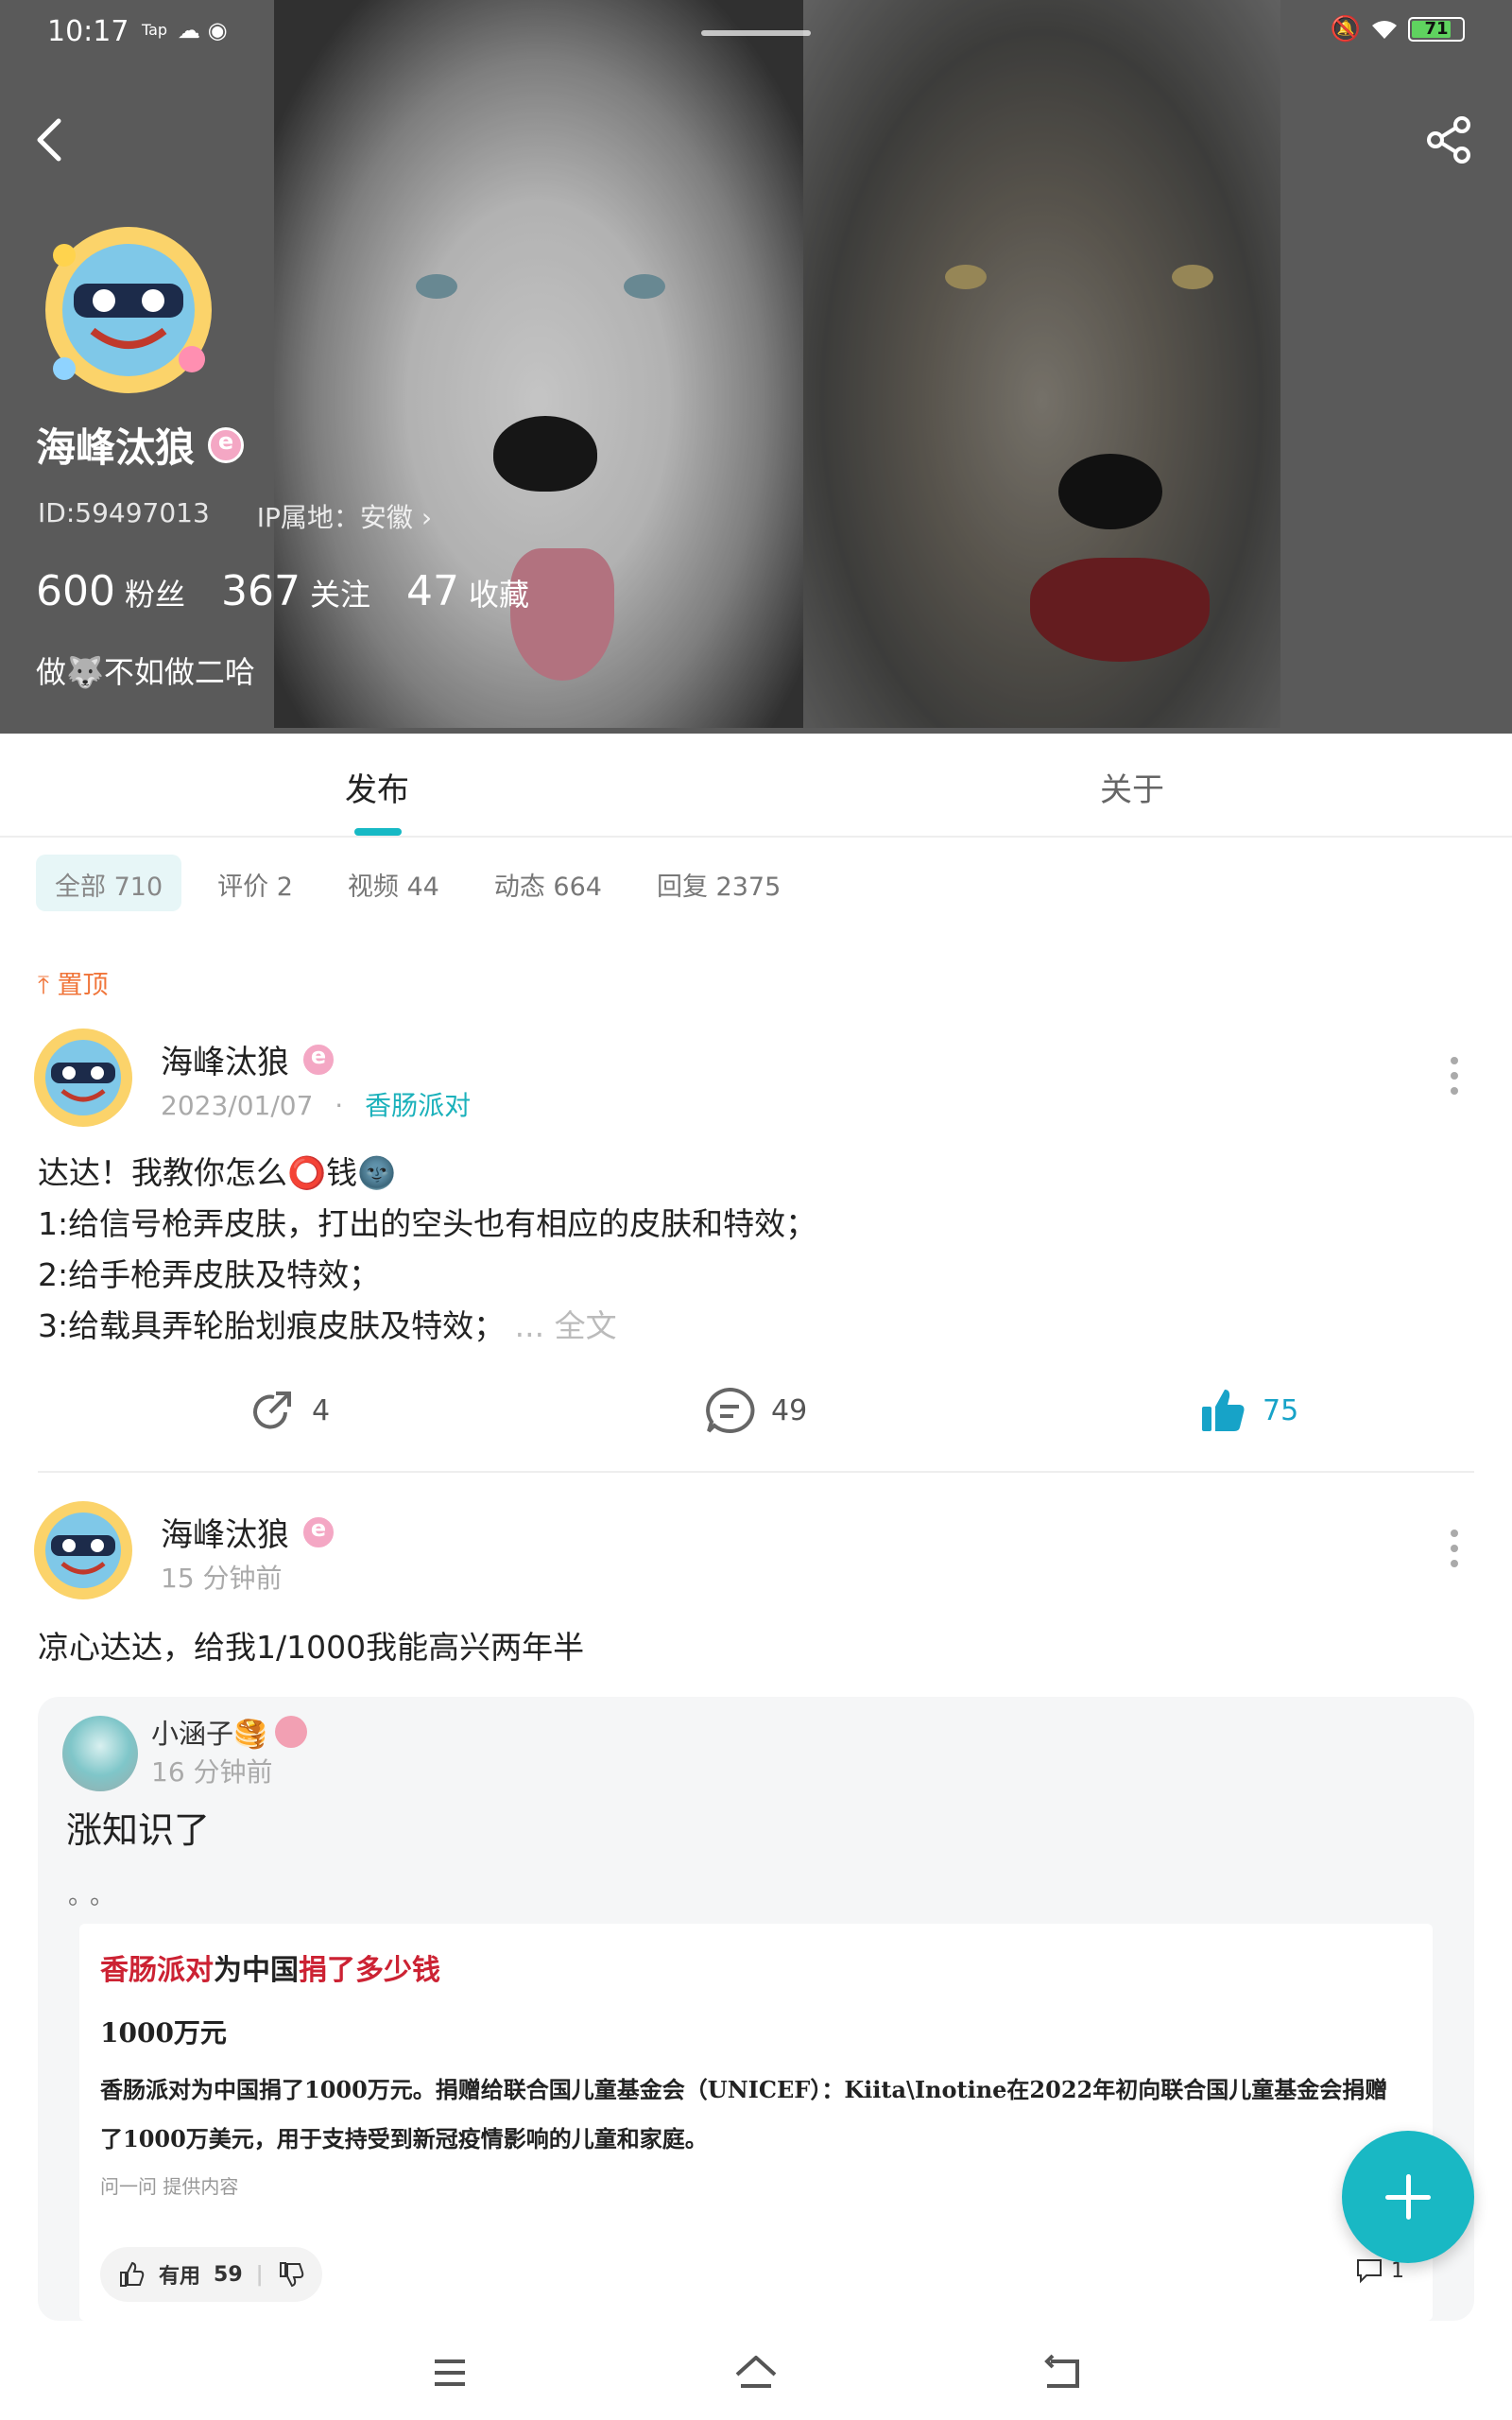 Image resolution: width=1512 pixels, height=2420 pixels. What do you see at coordinates (222, 1578) in the screenshot?
I see `post-time: 15 分钟前` at bounding box center [222, 1578].